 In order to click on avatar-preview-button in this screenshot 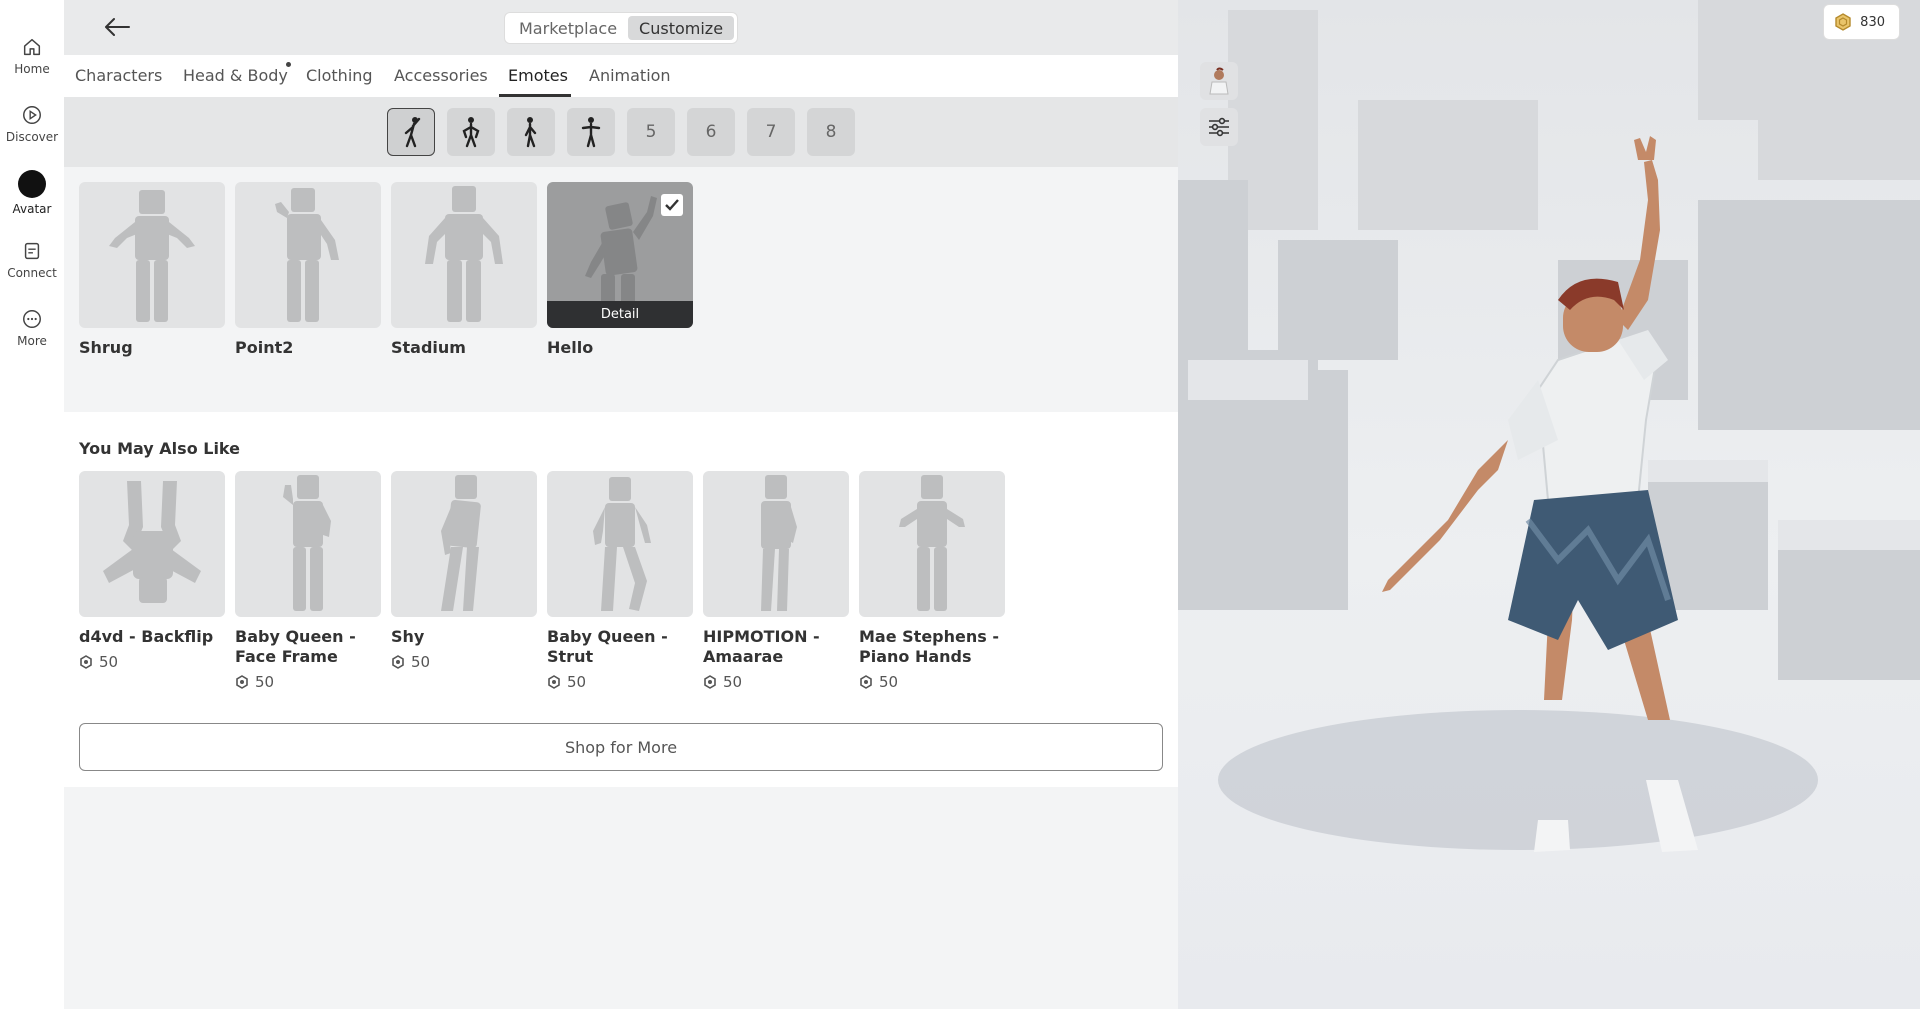, I will do `click(1219, 81)`.